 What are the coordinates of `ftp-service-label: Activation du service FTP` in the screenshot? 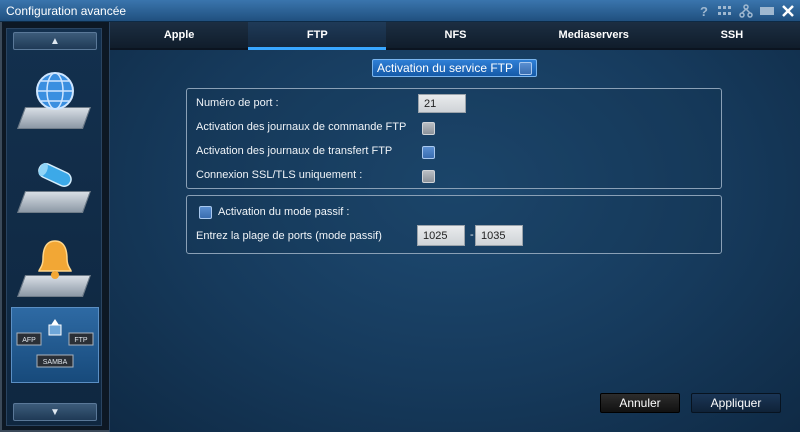 It's located at (444, 68).